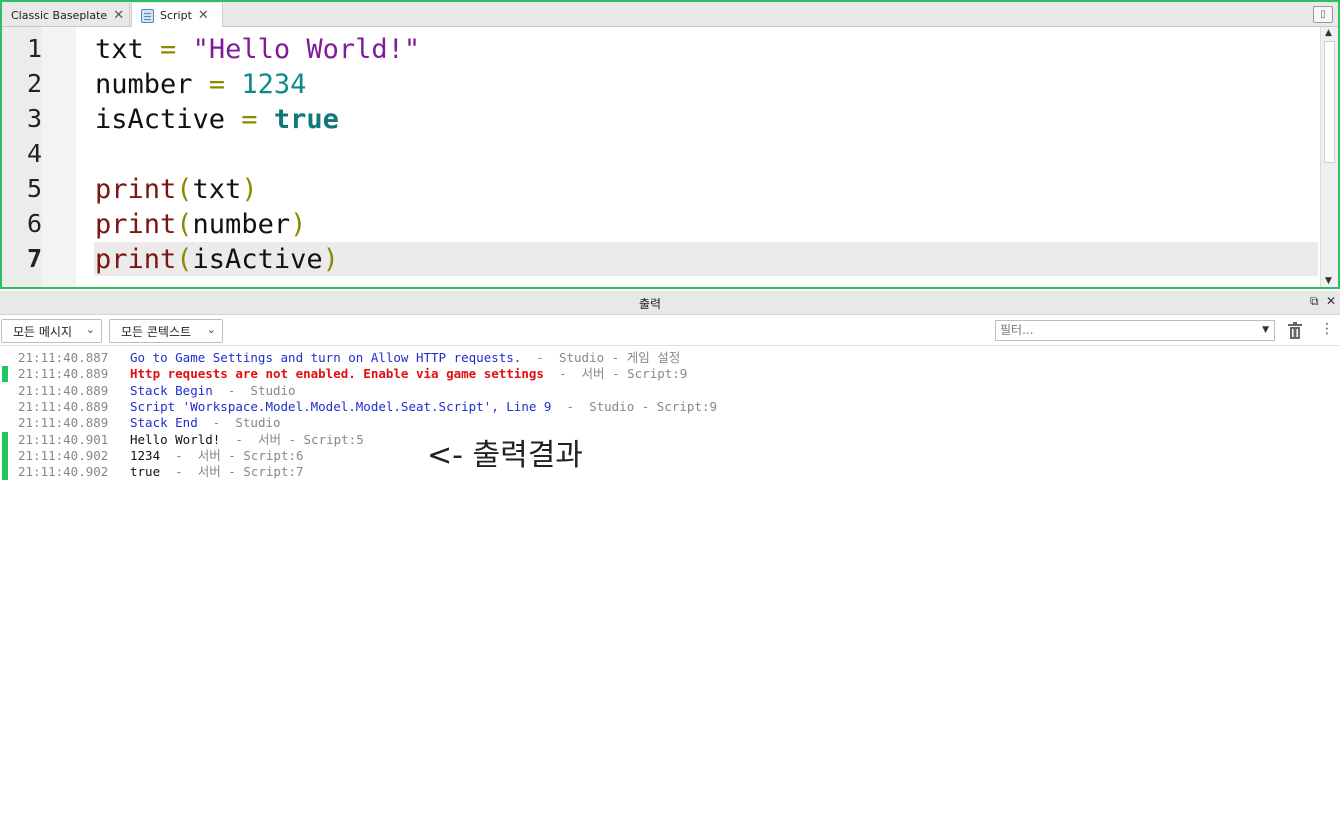 This screenshot has width=1340, height=838. What do you see at coordinates (63, 357) in the screenshot?
I see `log-timestamp: 21:11:40.887` at bounding box center [63, 357].